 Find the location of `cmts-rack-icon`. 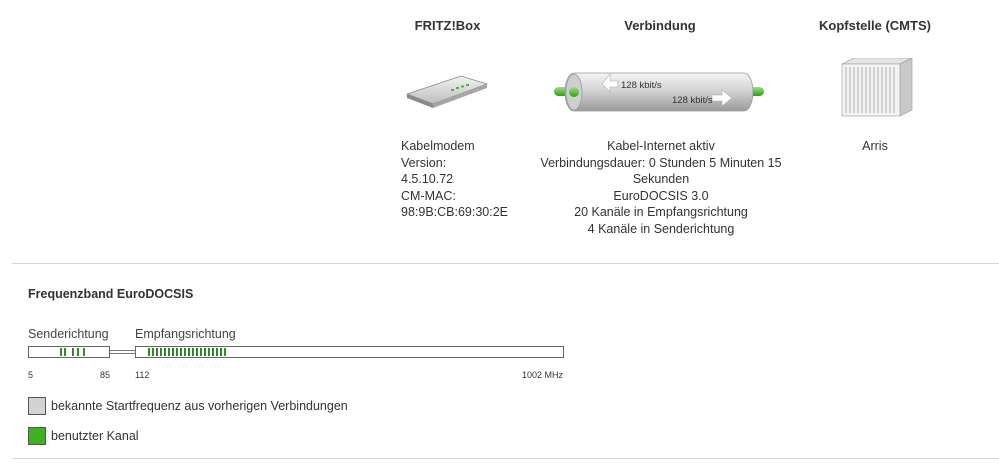

cmts-rack-icon is located at coordinates (877, 87).